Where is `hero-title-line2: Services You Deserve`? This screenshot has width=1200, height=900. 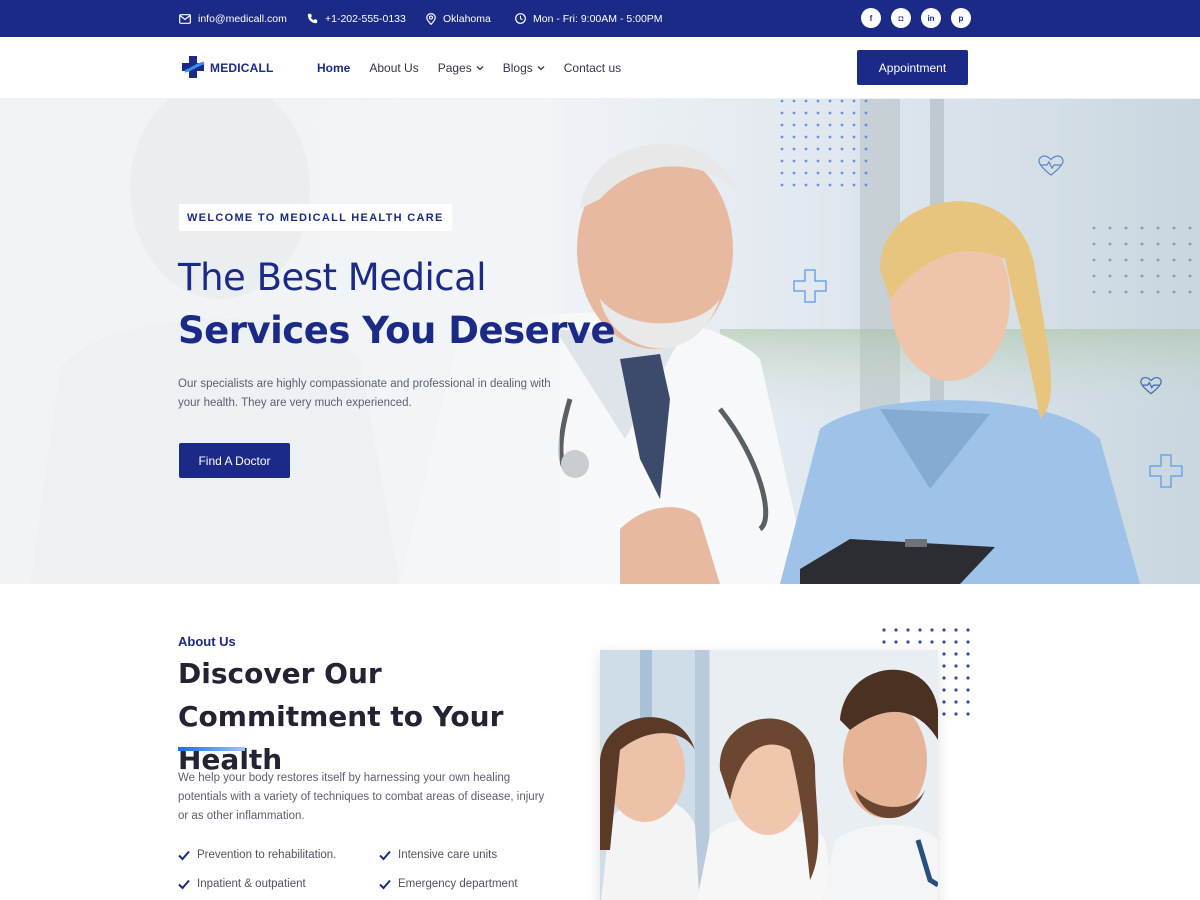 hero-title-line2: Services You Deserve is located at coordinates (397, 330).